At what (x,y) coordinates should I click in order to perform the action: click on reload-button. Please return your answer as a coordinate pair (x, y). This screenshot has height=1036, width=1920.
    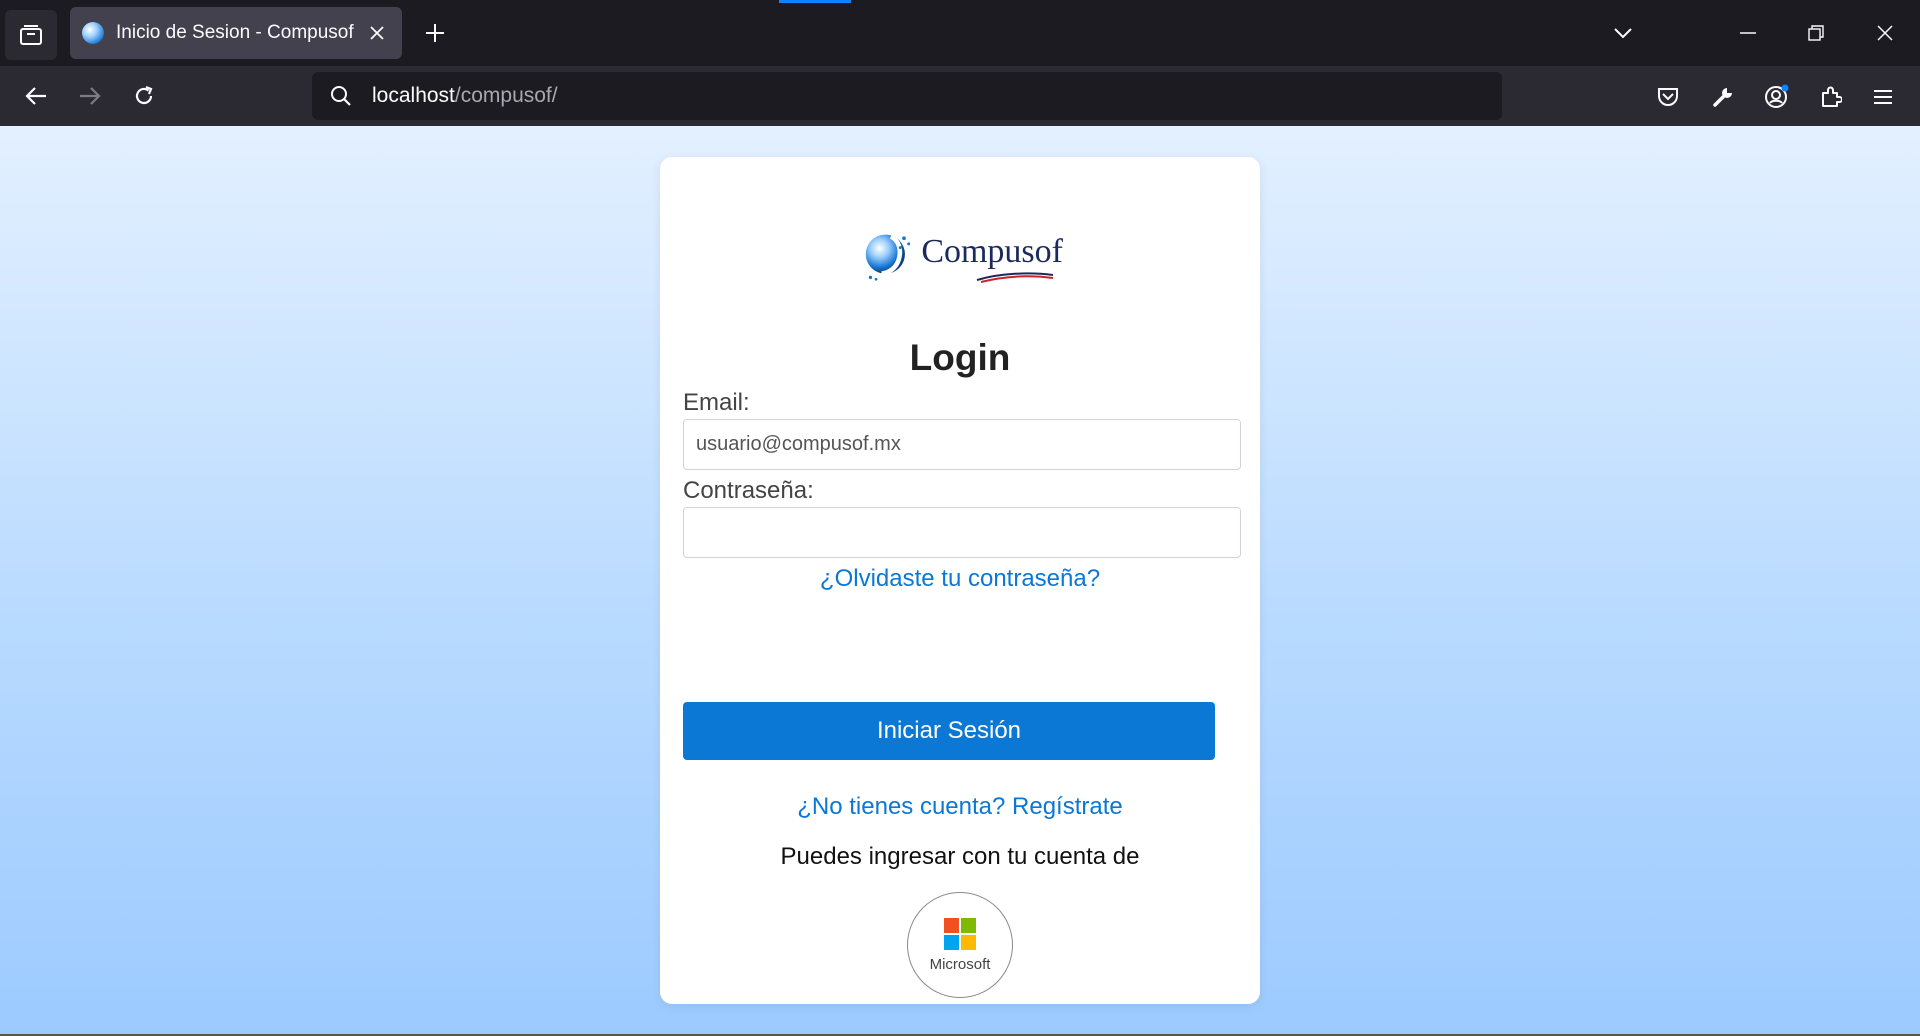
    Looking at the image, I should click on (144, 96).